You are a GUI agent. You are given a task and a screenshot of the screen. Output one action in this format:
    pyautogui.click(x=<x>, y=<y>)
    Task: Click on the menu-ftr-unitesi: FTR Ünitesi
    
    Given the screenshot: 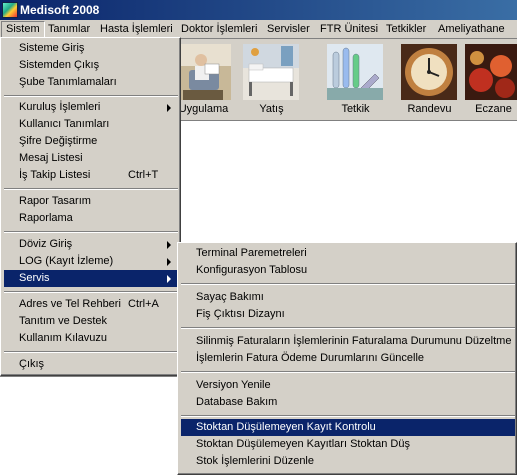 What is the action you would take?
    pyautogui.click(x=349, y=29)
    